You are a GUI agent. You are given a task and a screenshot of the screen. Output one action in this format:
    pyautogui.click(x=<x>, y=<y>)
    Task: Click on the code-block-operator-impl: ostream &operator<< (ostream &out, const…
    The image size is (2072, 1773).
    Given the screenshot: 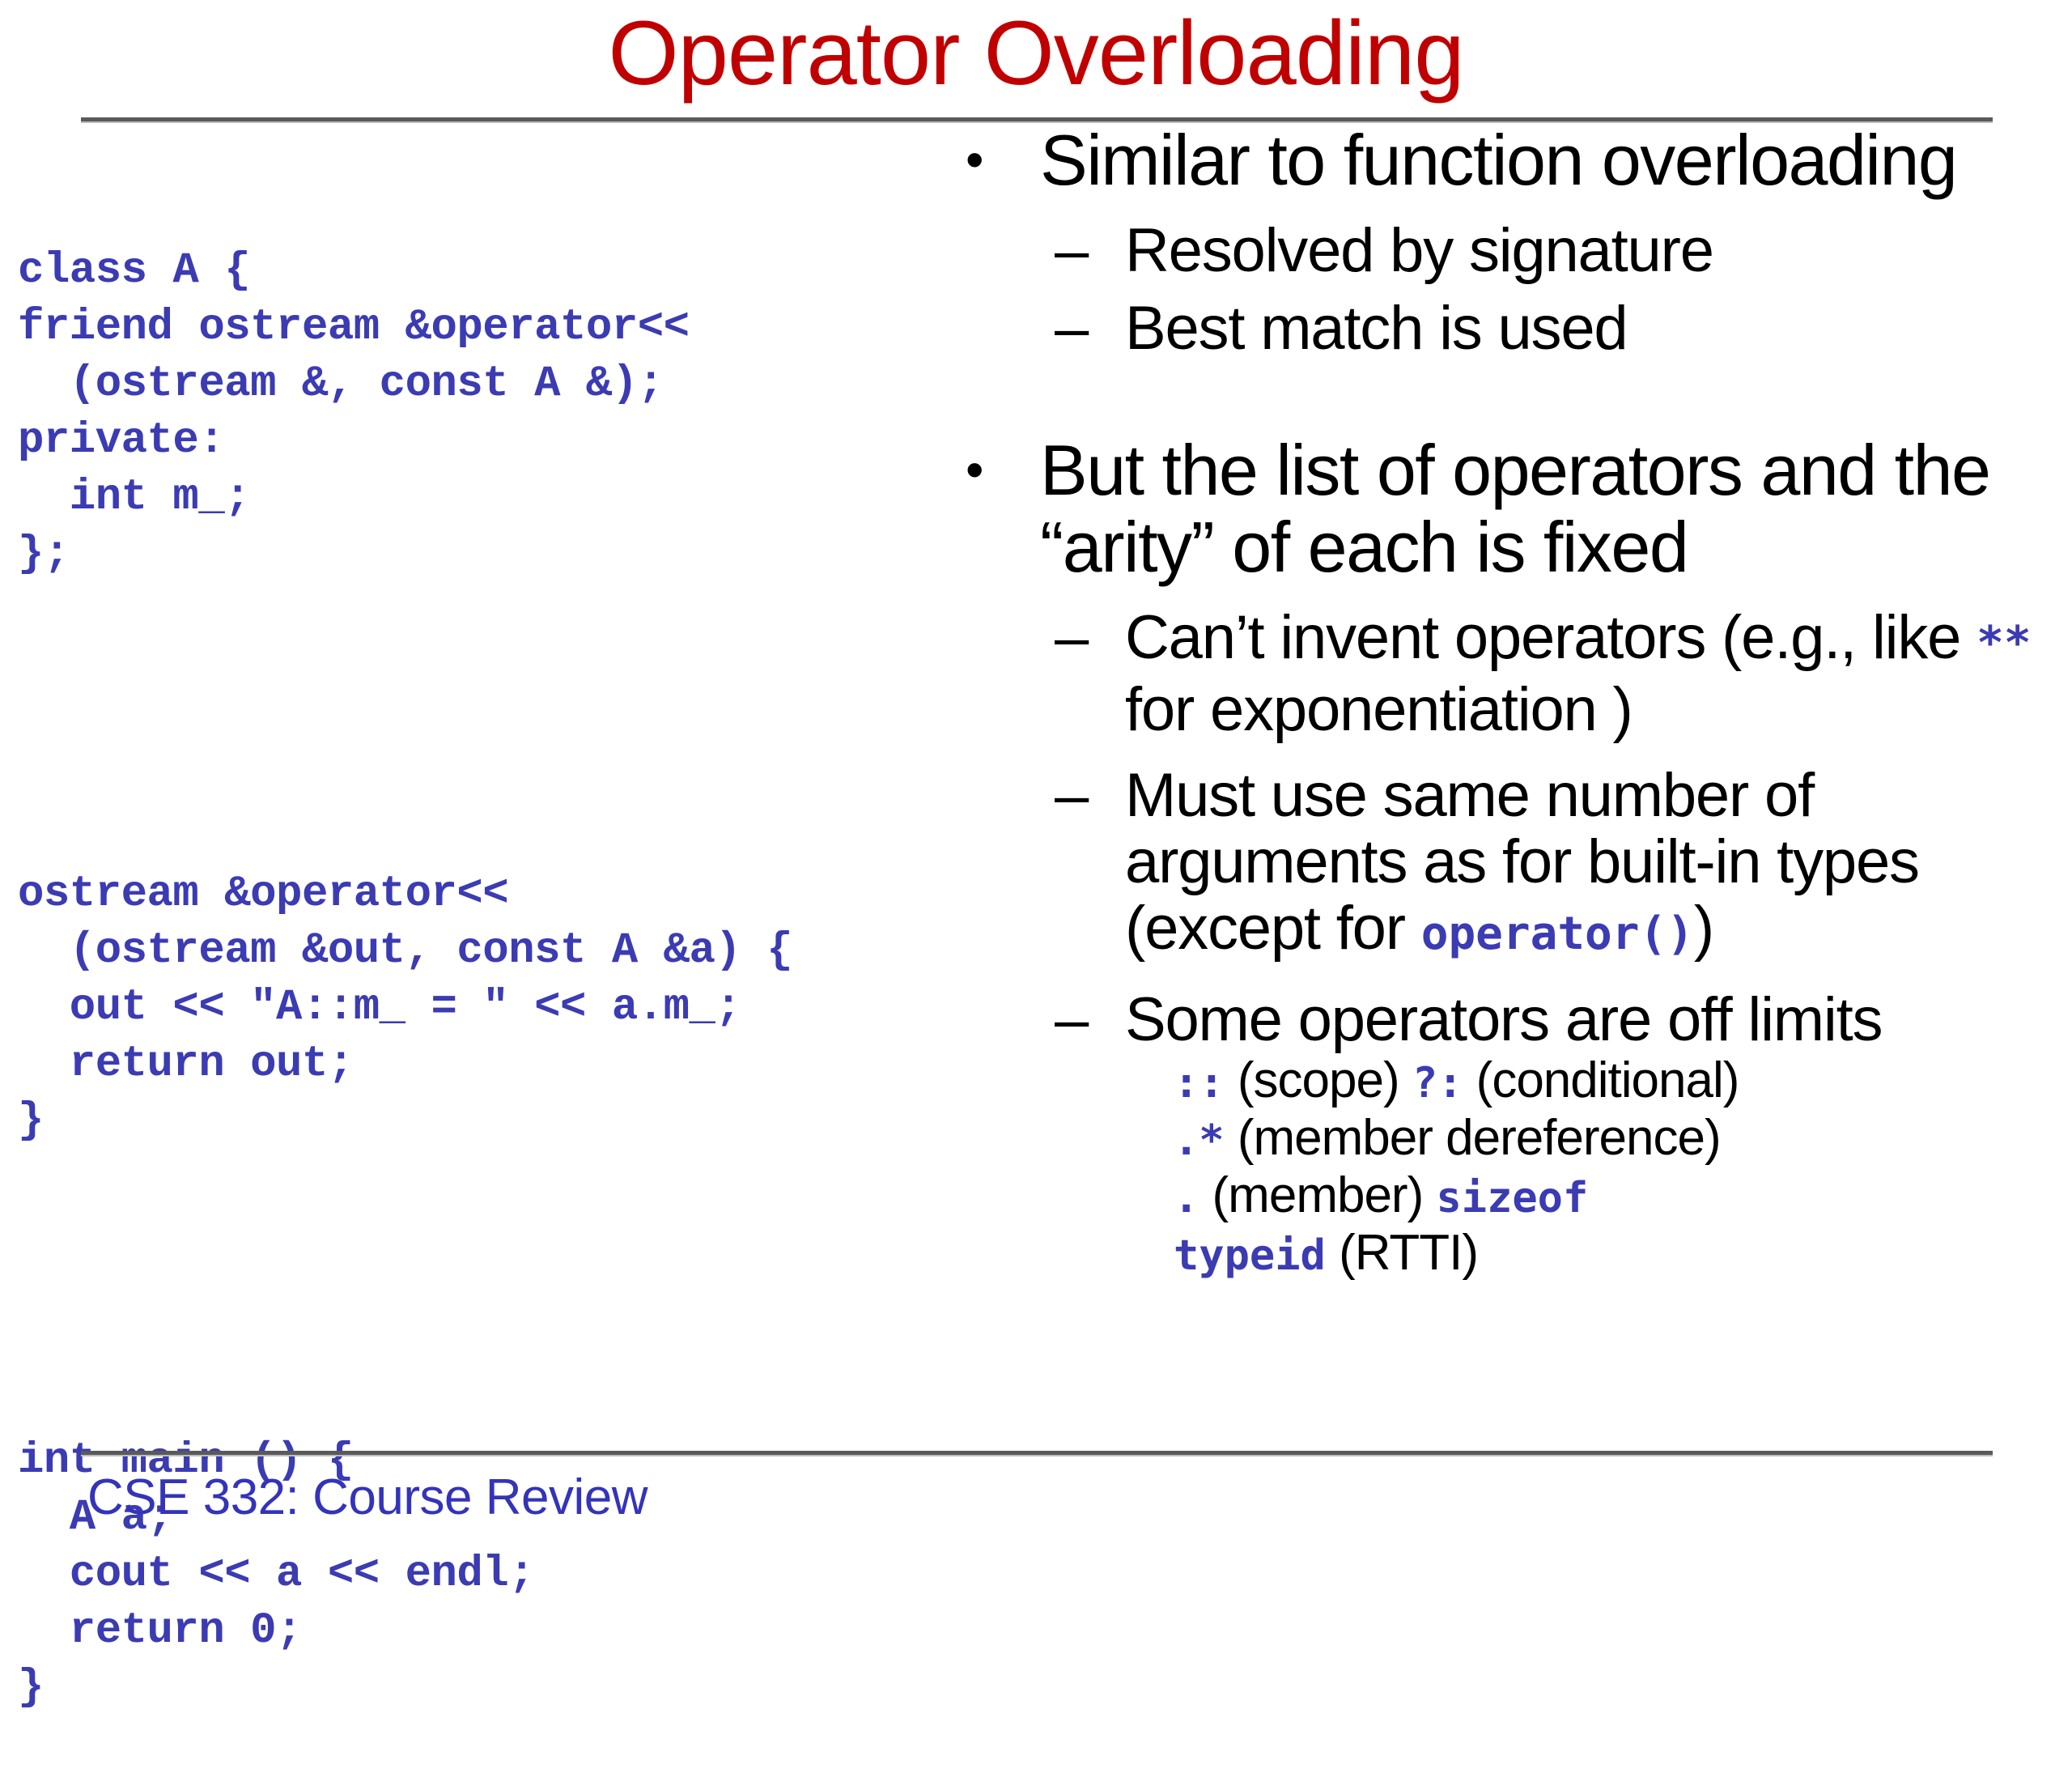 What is the action you would take?
    pyautogui.click(x=405, y=1007)
    